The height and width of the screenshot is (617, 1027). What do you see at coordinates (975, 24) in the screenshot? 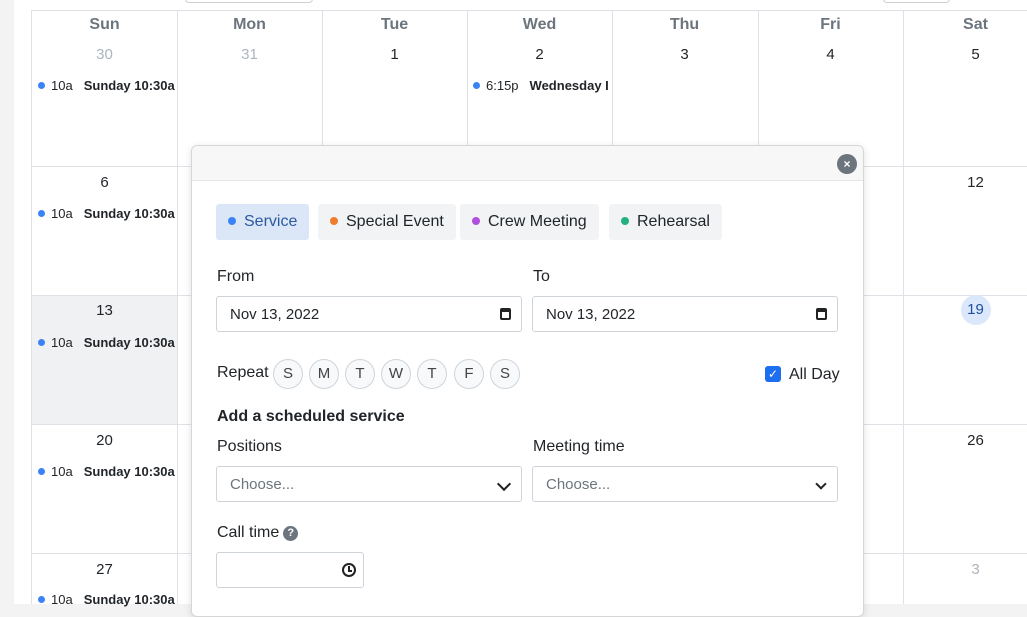
I see `weekday-header: Sat` at bounding box center [975, 24].